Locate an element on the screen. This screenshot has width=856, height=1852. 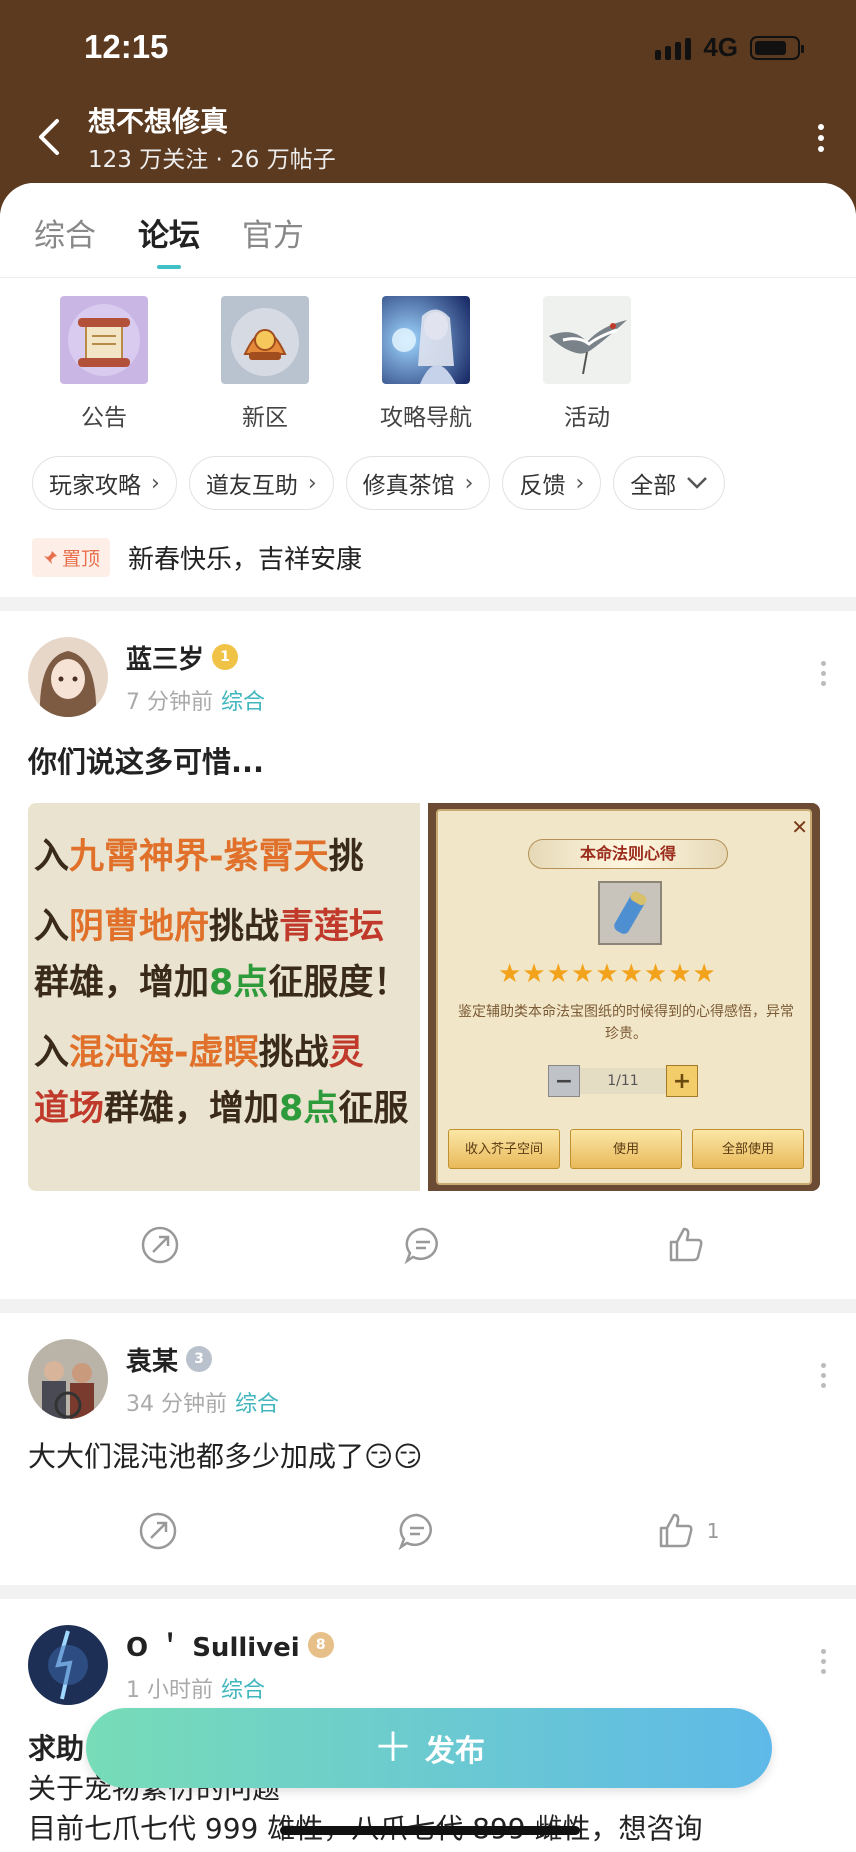
author-name: 袁某 is located at coordinates (152, 1359).